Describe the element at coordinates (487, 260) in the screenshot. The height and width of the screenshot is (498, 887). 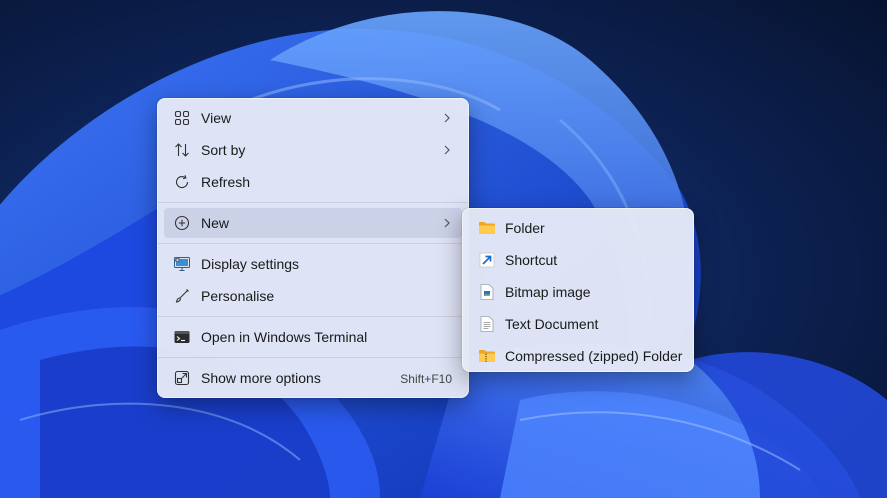
I see `shortcut-icon` at that location.